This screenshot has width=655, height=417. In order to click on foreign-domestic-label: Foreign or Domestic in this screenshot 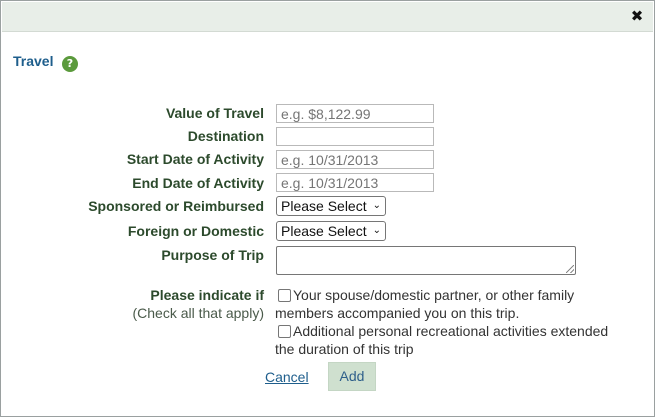, I will do `click(195, 231)`.